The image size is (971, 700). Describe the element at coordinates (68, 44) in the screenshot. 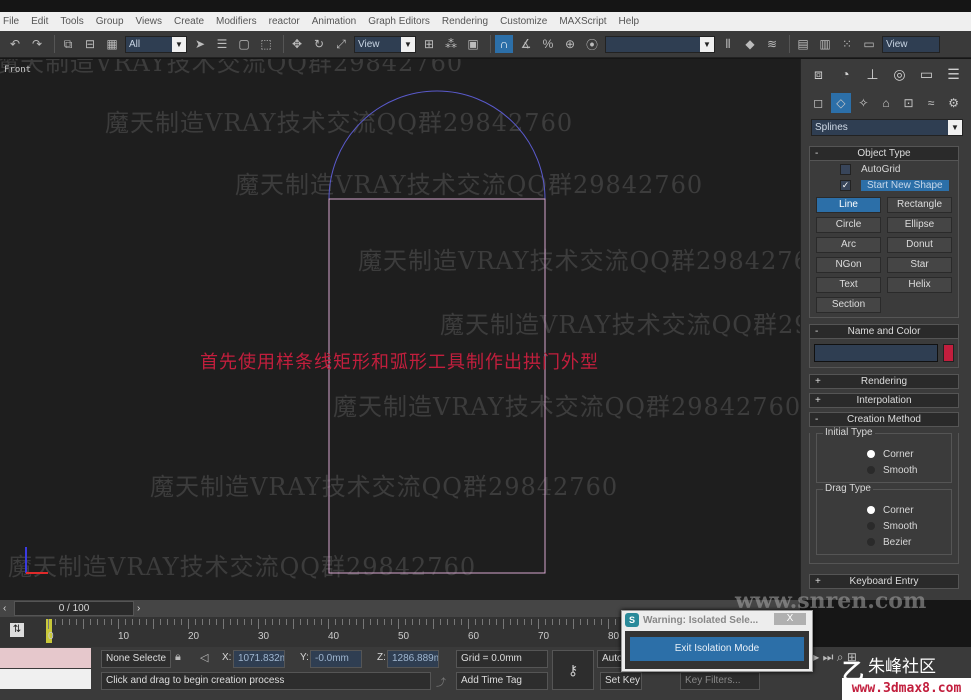

I see `select-and-link-icon: ⧉` at that location.